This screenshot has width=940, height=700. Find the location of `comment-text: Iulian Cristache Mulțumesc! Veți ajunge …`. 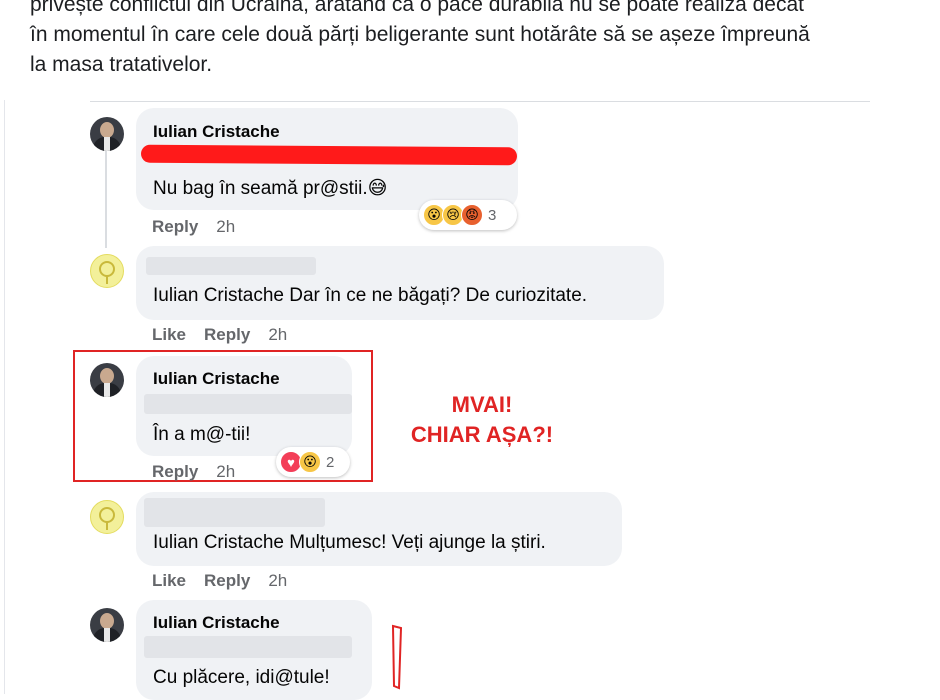

comment-text: Iulian Cristache Mulțumesc! Veți ajunge … is located at coordinates (349, 542).